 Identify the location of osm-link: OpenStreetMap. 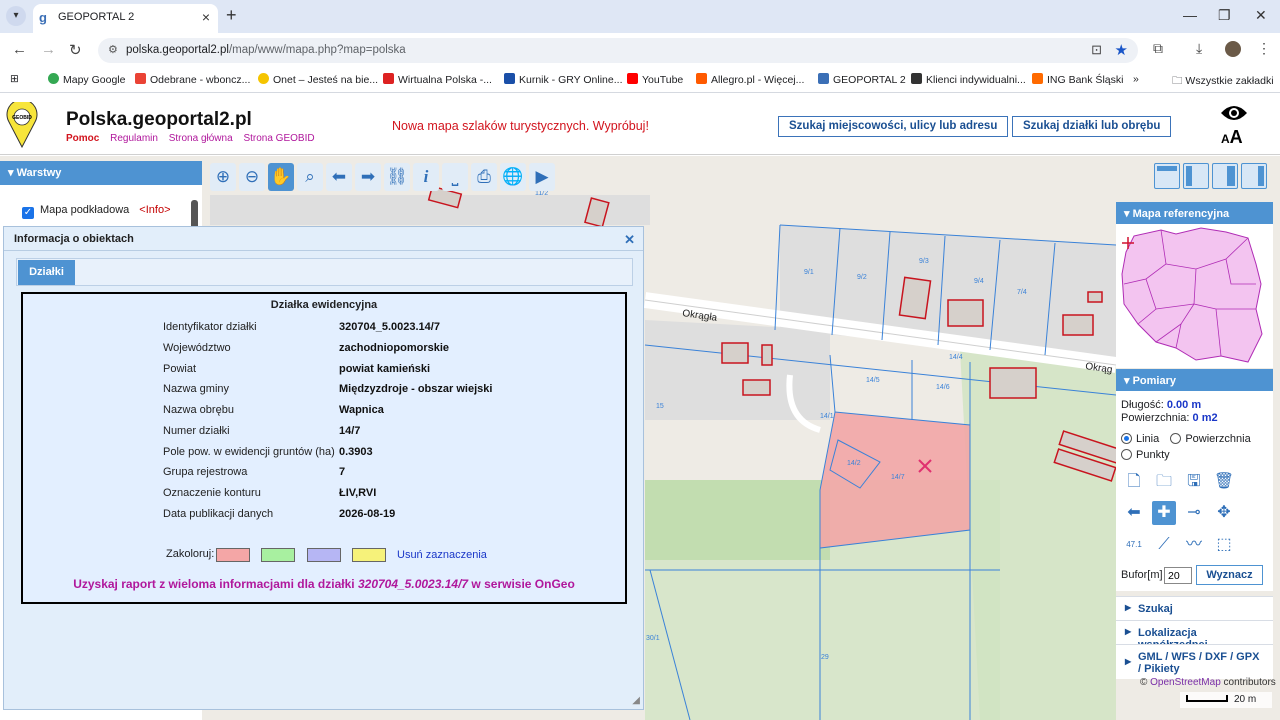
(1185, 682).